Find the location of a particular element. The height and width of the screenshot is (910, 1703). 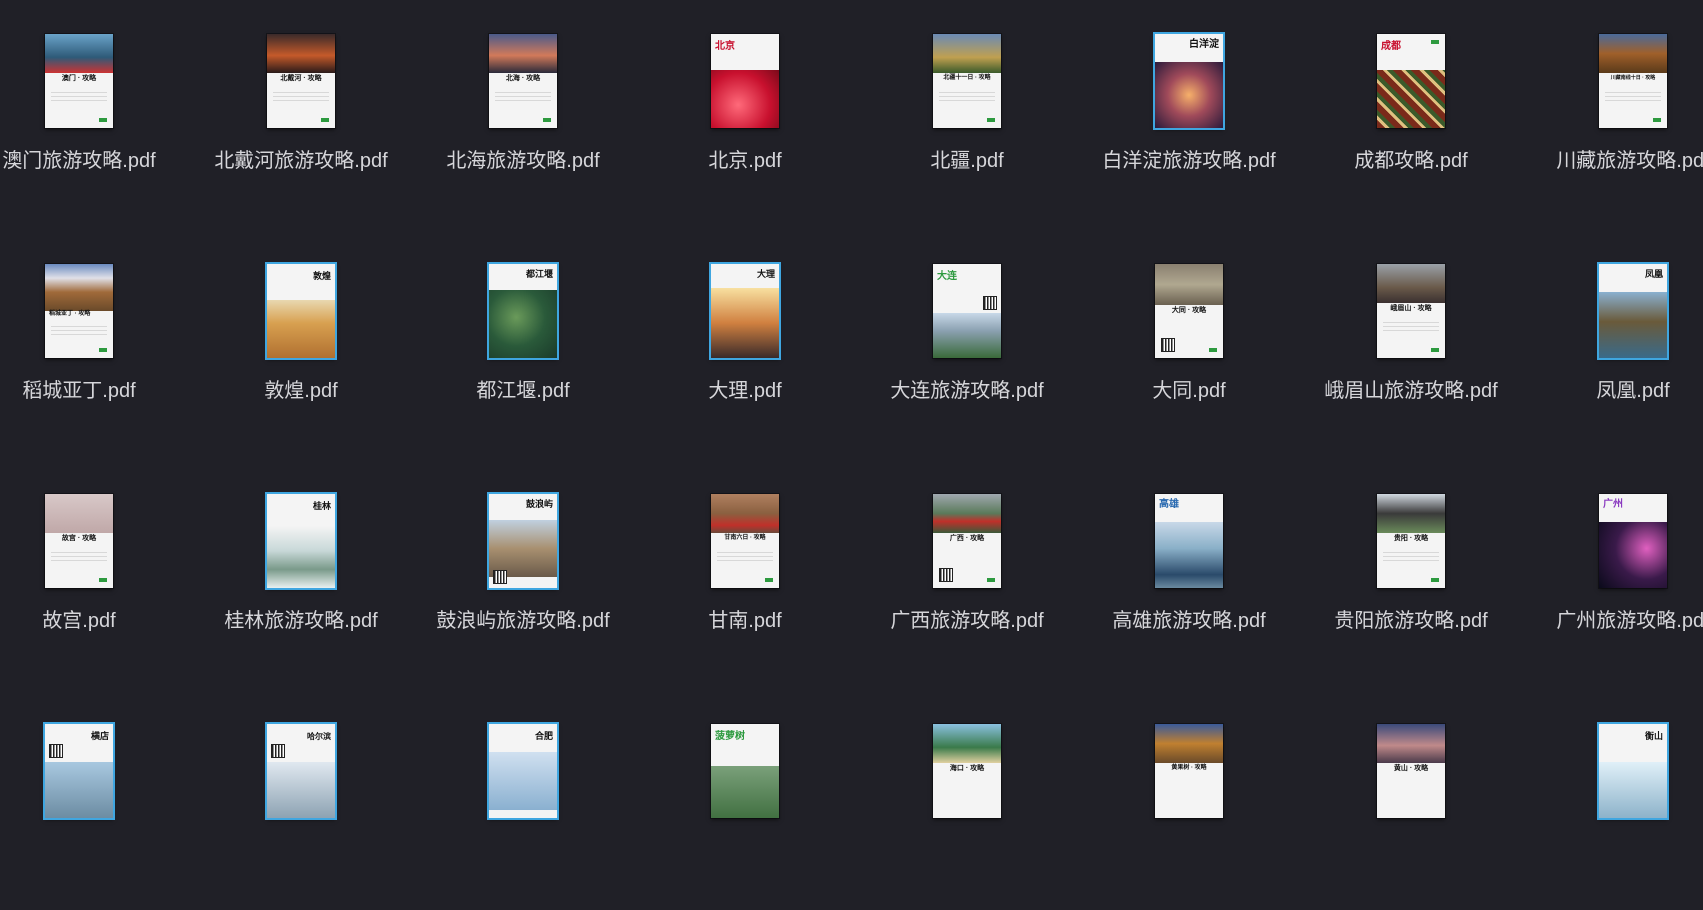

pdf-thumbnail: 敦煌 is located at coordinates (301, 311).